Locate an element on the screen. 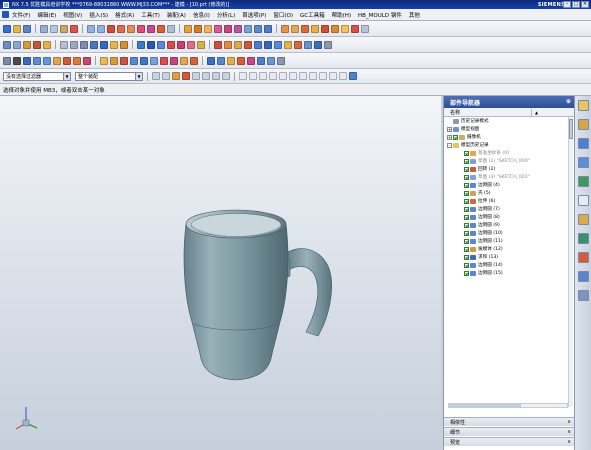 Image resolution: width=591 pixels, height=450 pixels. offset-face-icon is located at coordinates (305, 28).